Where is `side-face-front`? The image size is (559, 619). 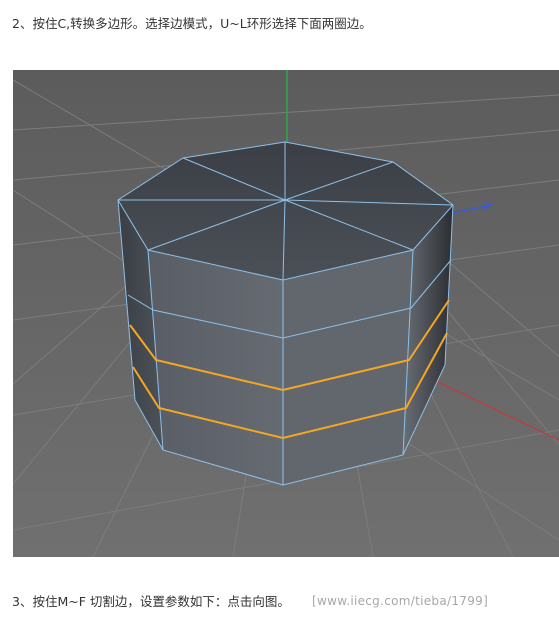 side-face-front is located at coordinates (215, 367).